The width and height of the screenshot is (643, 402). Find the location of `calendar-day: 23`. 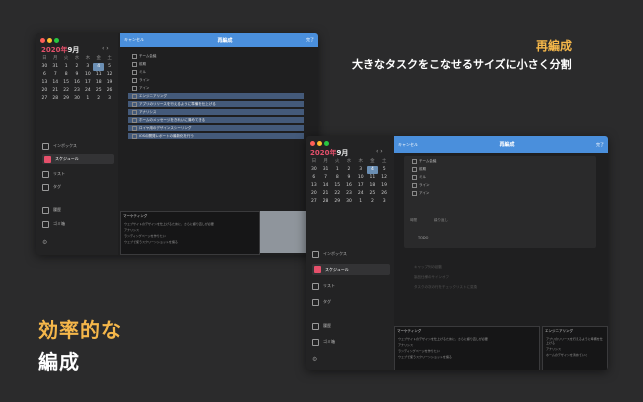

calendar-day: 23 is located at coordinates (349, 194).